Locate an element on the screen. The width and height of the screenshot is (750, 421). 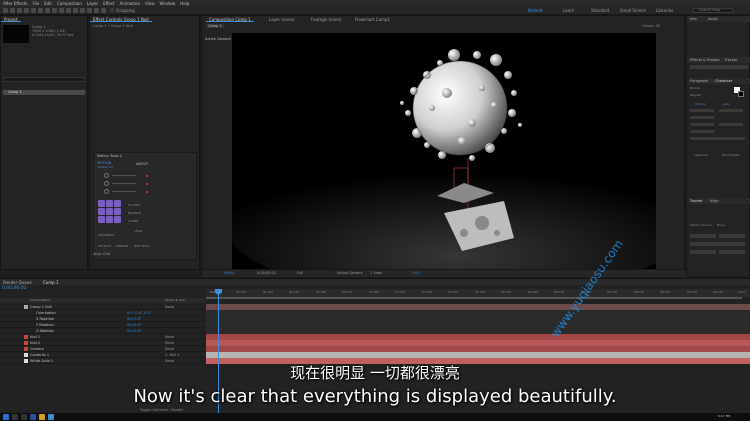
exposure-value: +0.0 is located at coordinates (416, 273).